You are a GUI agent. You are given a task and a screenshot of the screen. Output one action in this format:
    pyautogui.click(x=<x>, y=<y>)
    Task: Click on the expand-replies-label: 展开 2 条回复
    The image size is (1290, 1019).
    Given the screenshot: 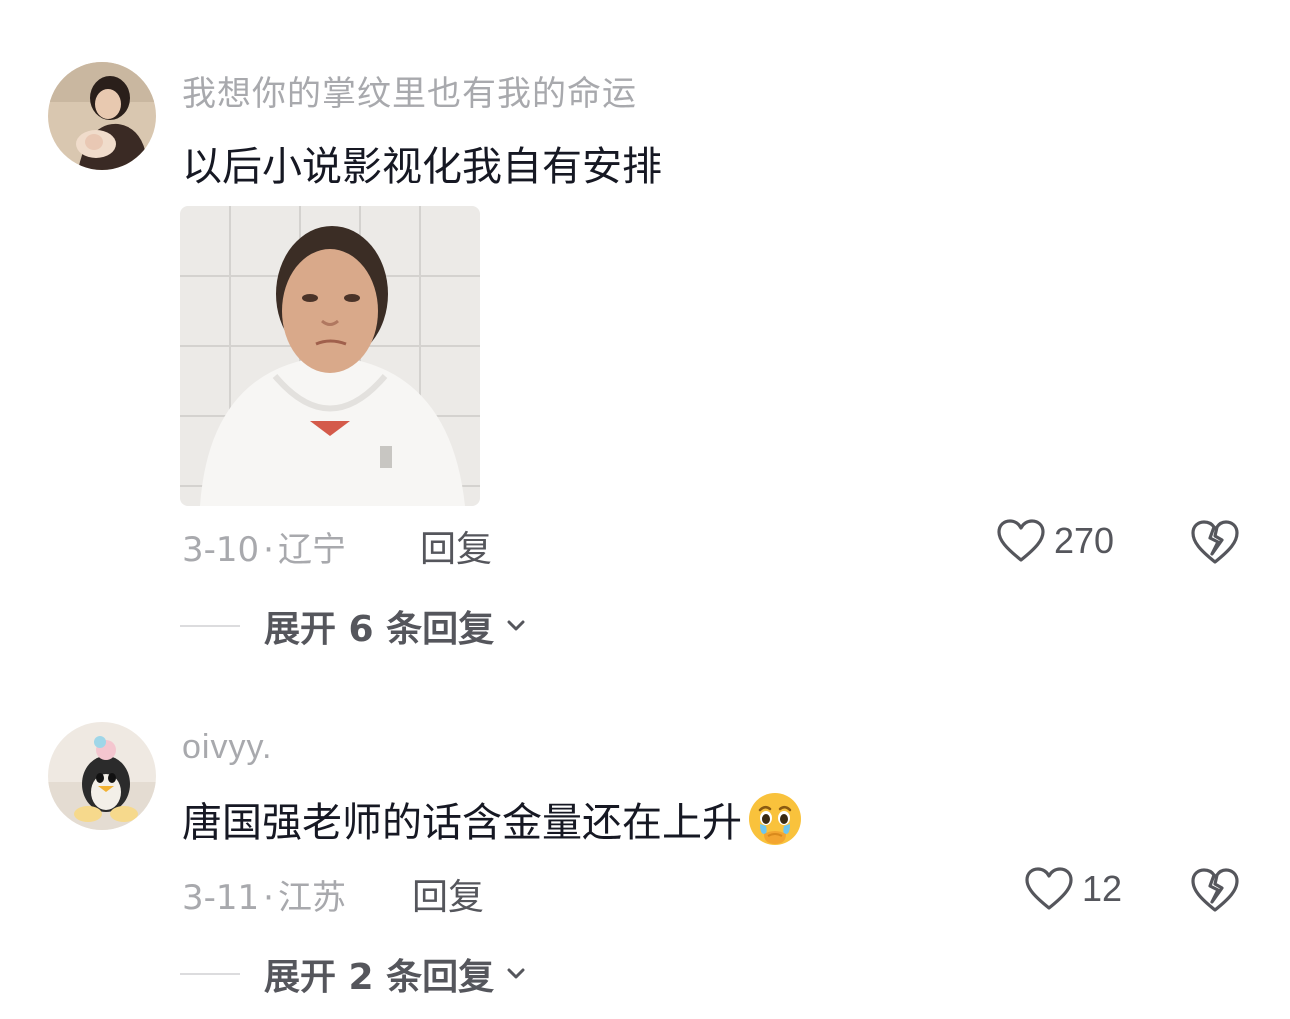 What is the action you would take?
    pyautogui.click(x=379, y=977)
    